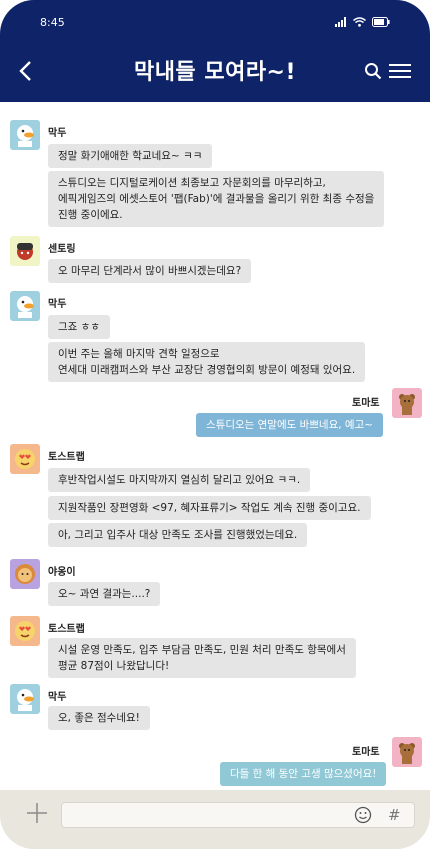 The height and width of the screenshot is (849, 430). I want to click on message-bubble: 오, 좋은 점수네요!, so click(99, 718).